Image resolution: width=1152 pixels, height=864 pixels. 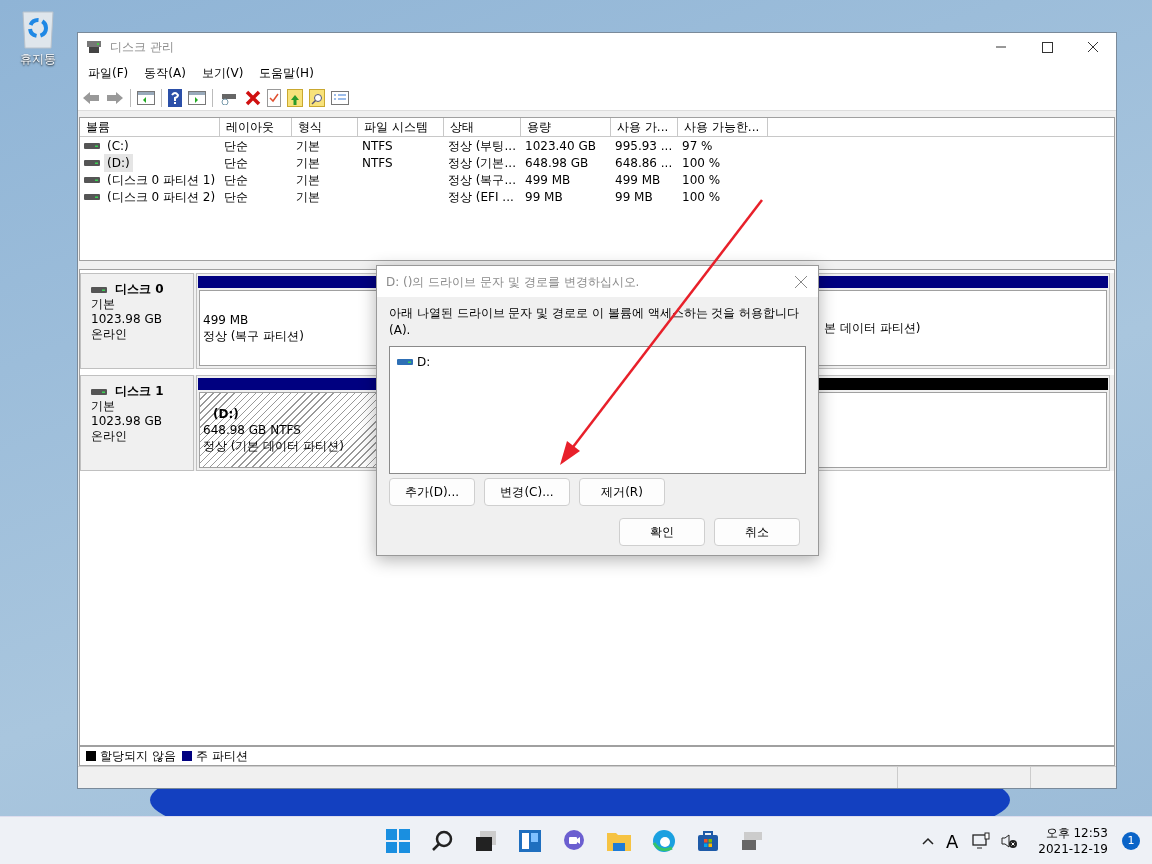 I want to click on input-method-indicator: A, so click(x=952, y=841).